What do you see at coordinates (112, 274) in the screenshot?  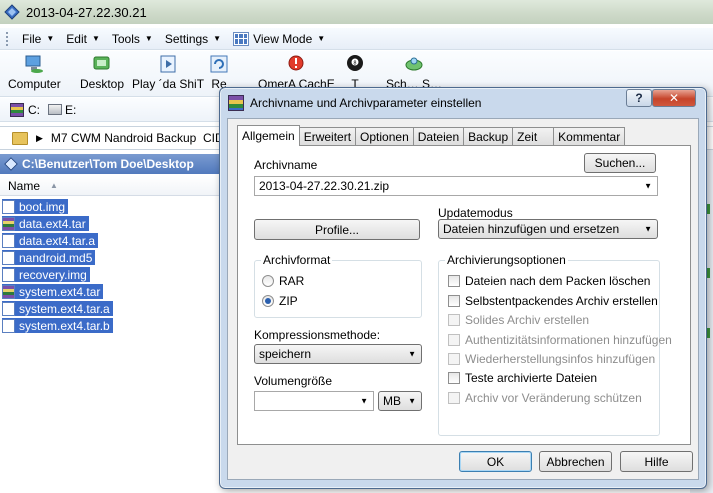 I see `file-row: recovery.img` at bounding box center [112, 274].